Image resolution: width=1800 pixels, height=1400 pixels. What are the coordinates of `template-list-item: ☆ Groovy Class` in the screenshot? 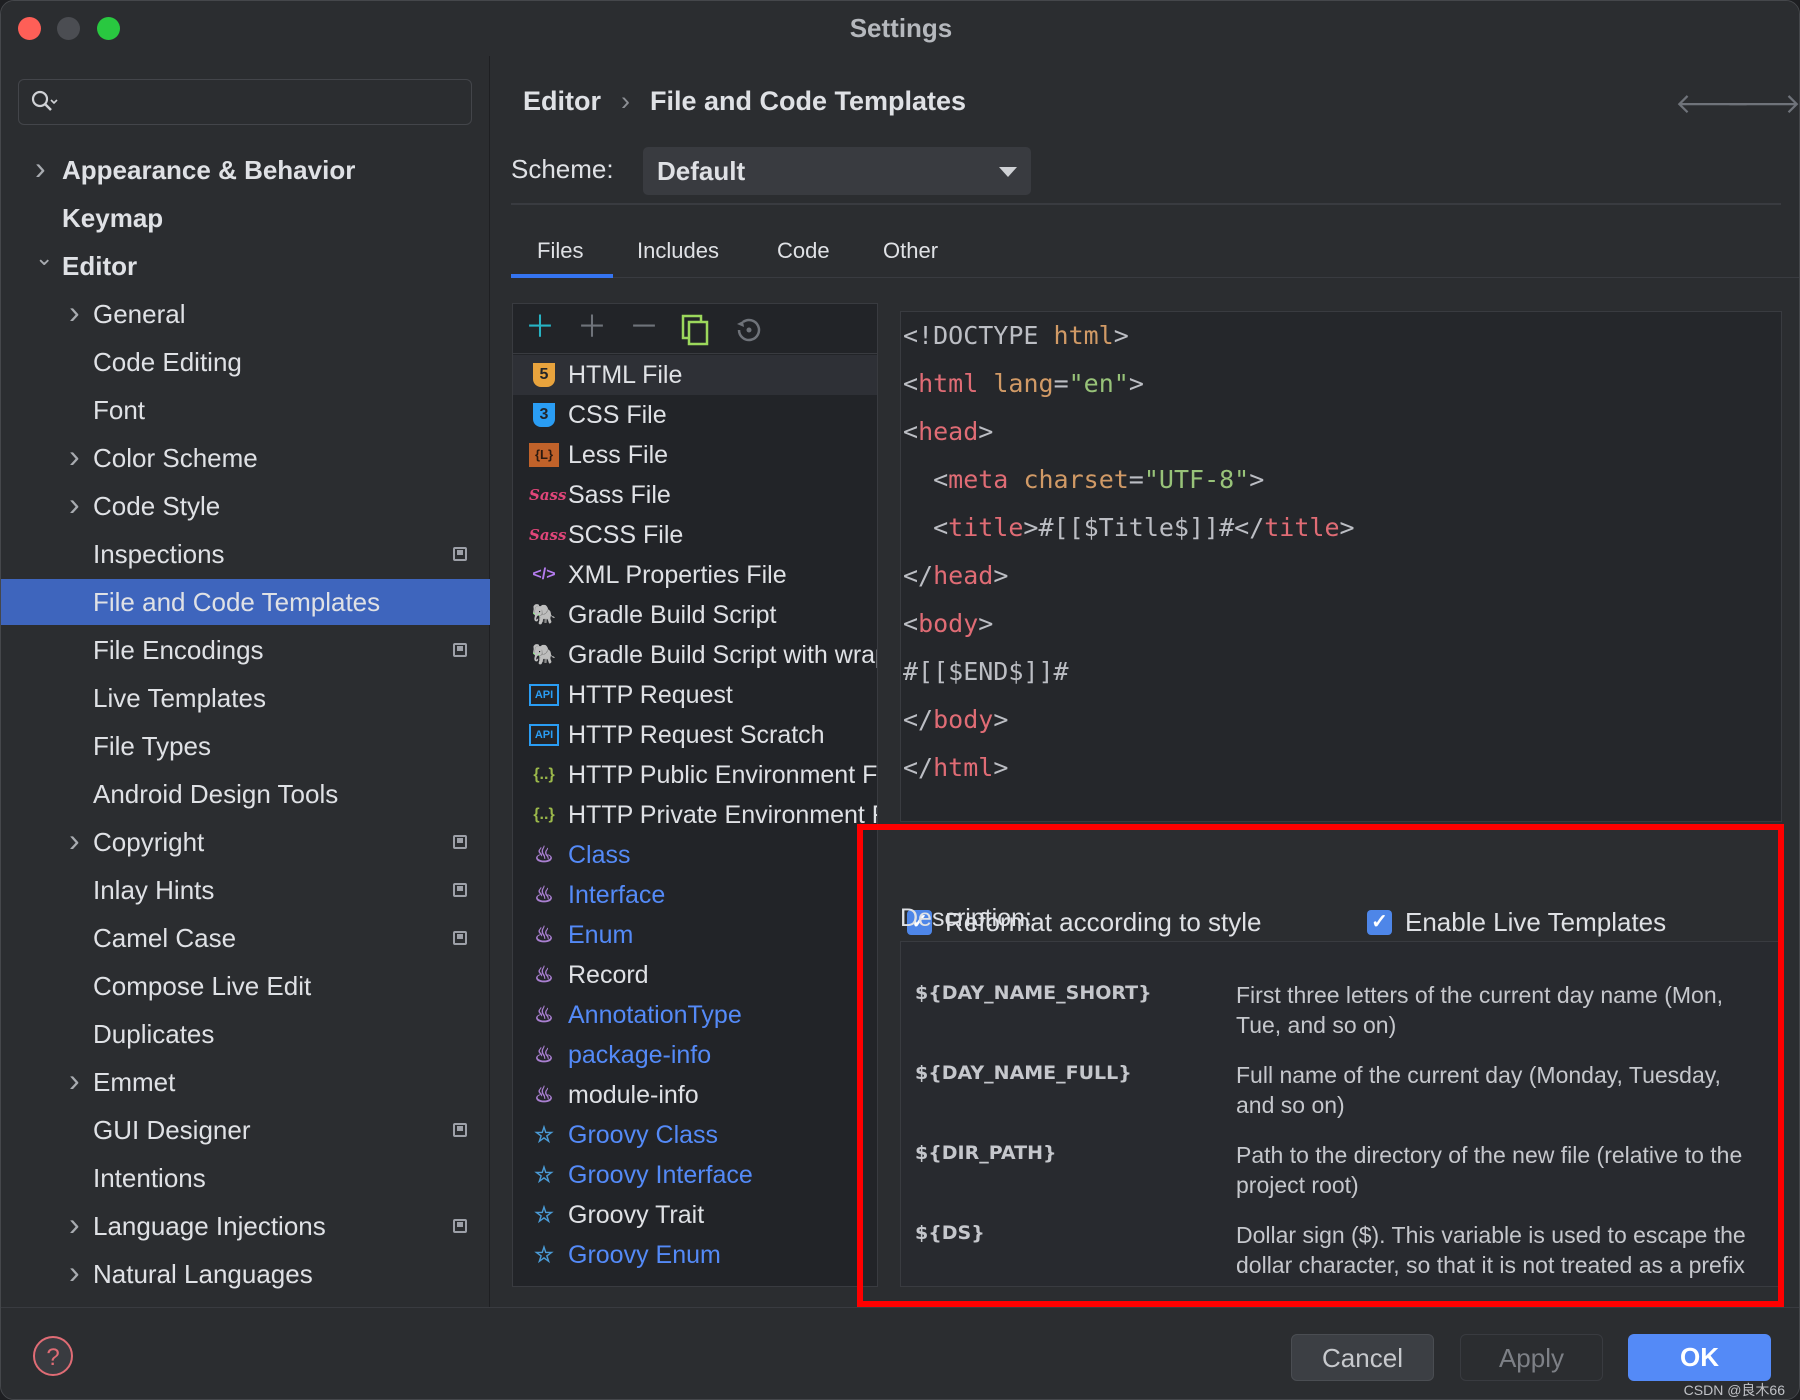 It's located at (695, 1135).